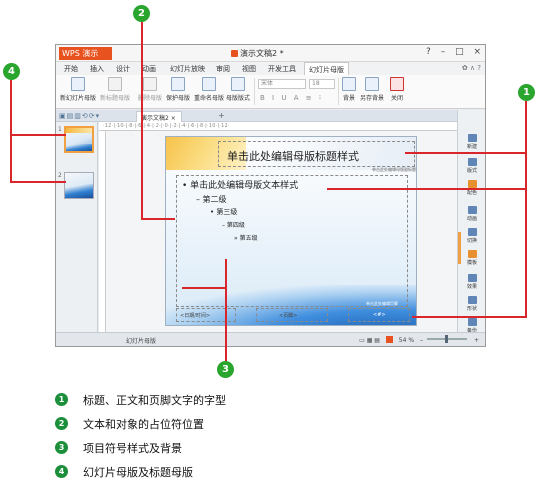  What do you see at coordinates (221, 115) in the screenshot?
I see `new-tab-button: +` at bounding box center [221, 115].